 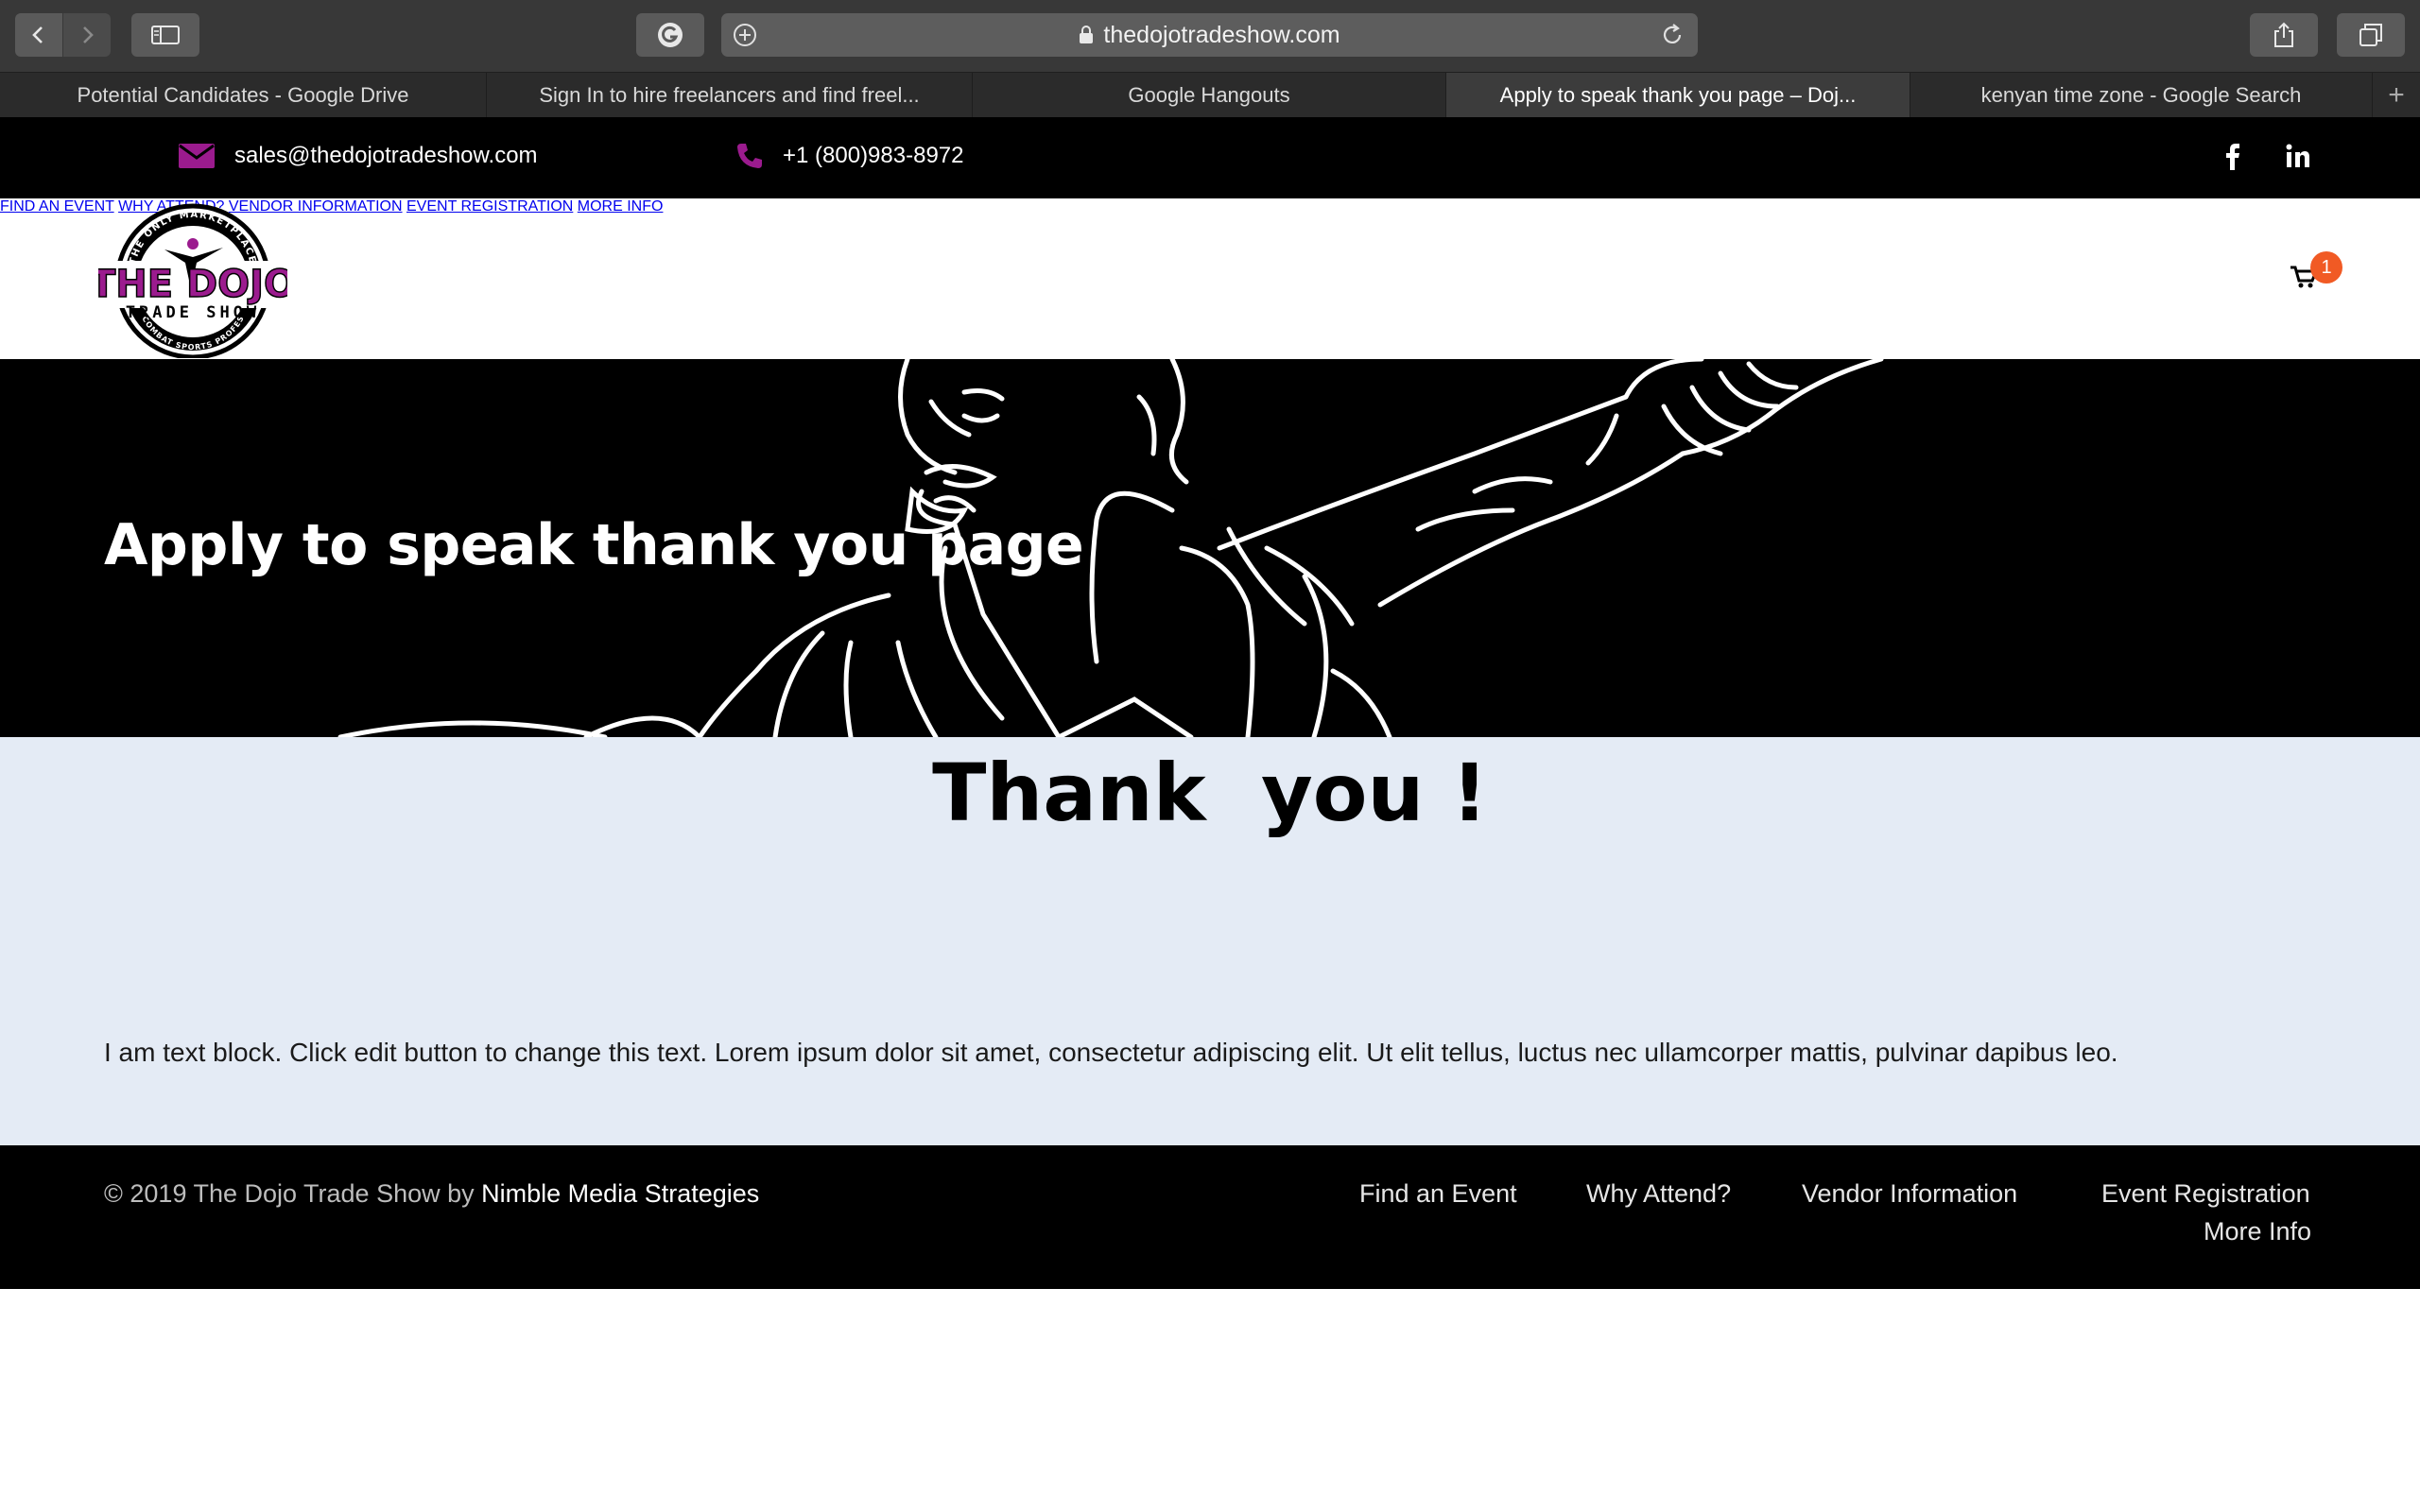 I want to click on thank-you-heading: Thank you !, so click(x=1210, y=793).